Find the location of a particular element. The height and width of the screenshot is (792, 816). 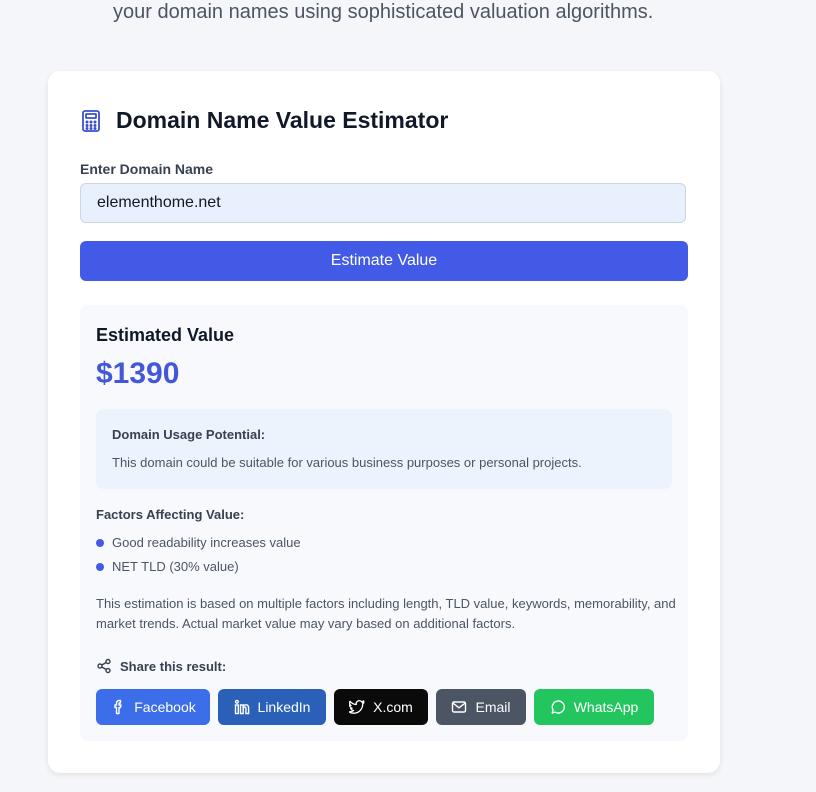

page-title: Domain Name Value Estimator is located at coordinates (282, 120).